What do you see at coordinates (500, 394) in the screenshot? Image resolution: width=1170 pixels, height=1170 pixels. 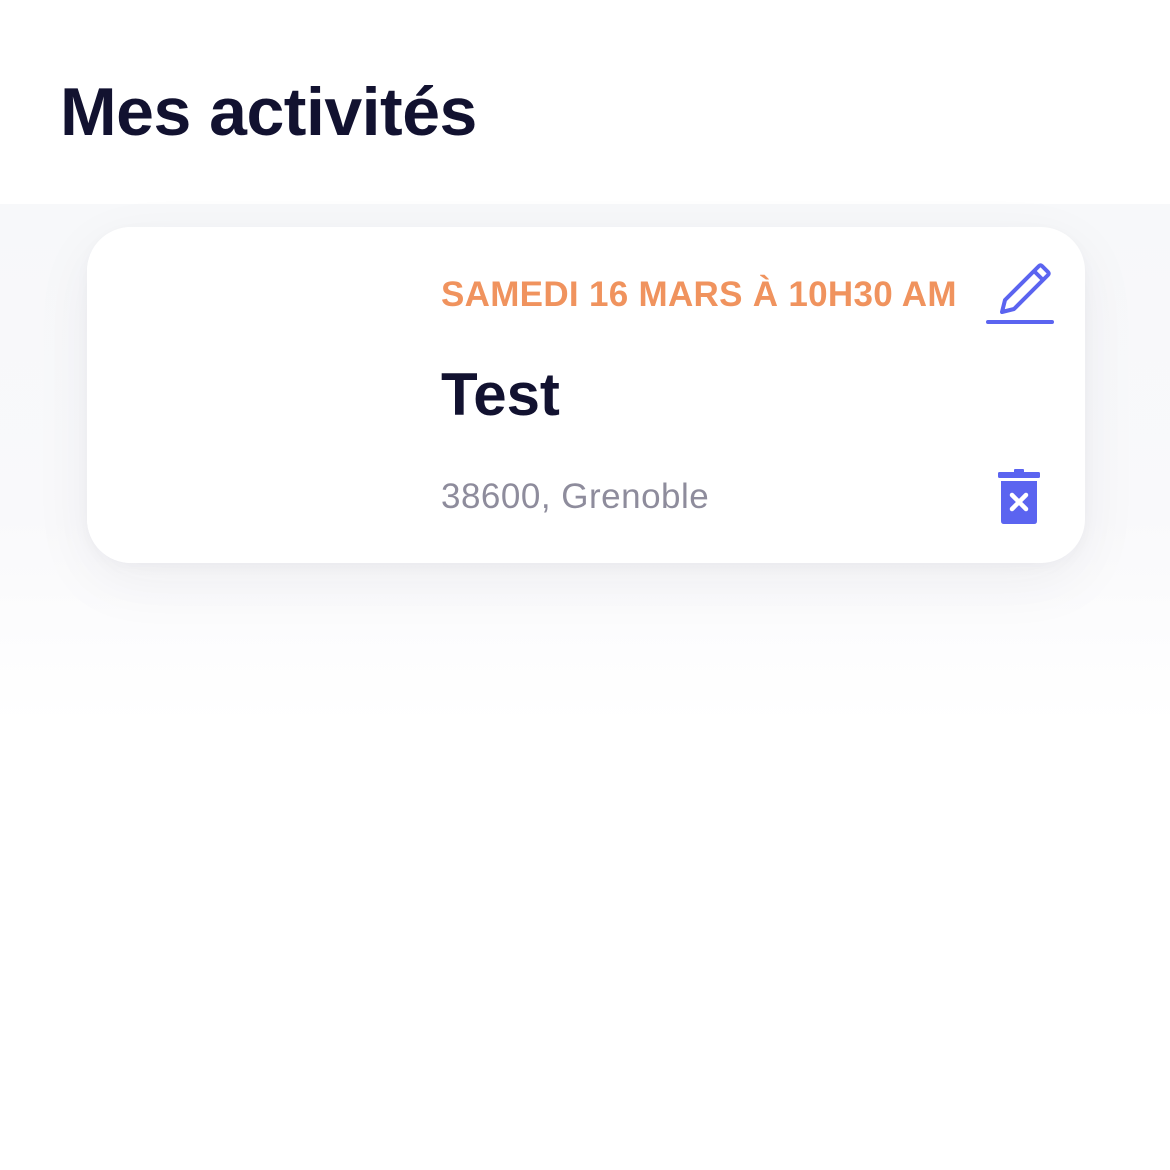 I see `activity-title: Test` at bounding box center [500, 394].